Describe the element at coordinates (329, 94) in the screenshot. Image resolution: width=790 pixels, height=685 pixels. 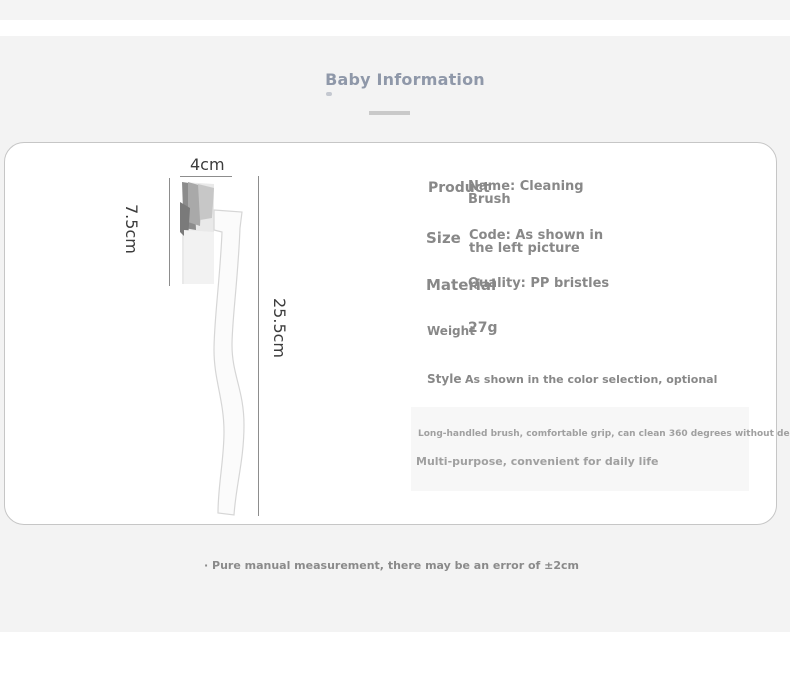
I see `title-decoration-dot` at that location.